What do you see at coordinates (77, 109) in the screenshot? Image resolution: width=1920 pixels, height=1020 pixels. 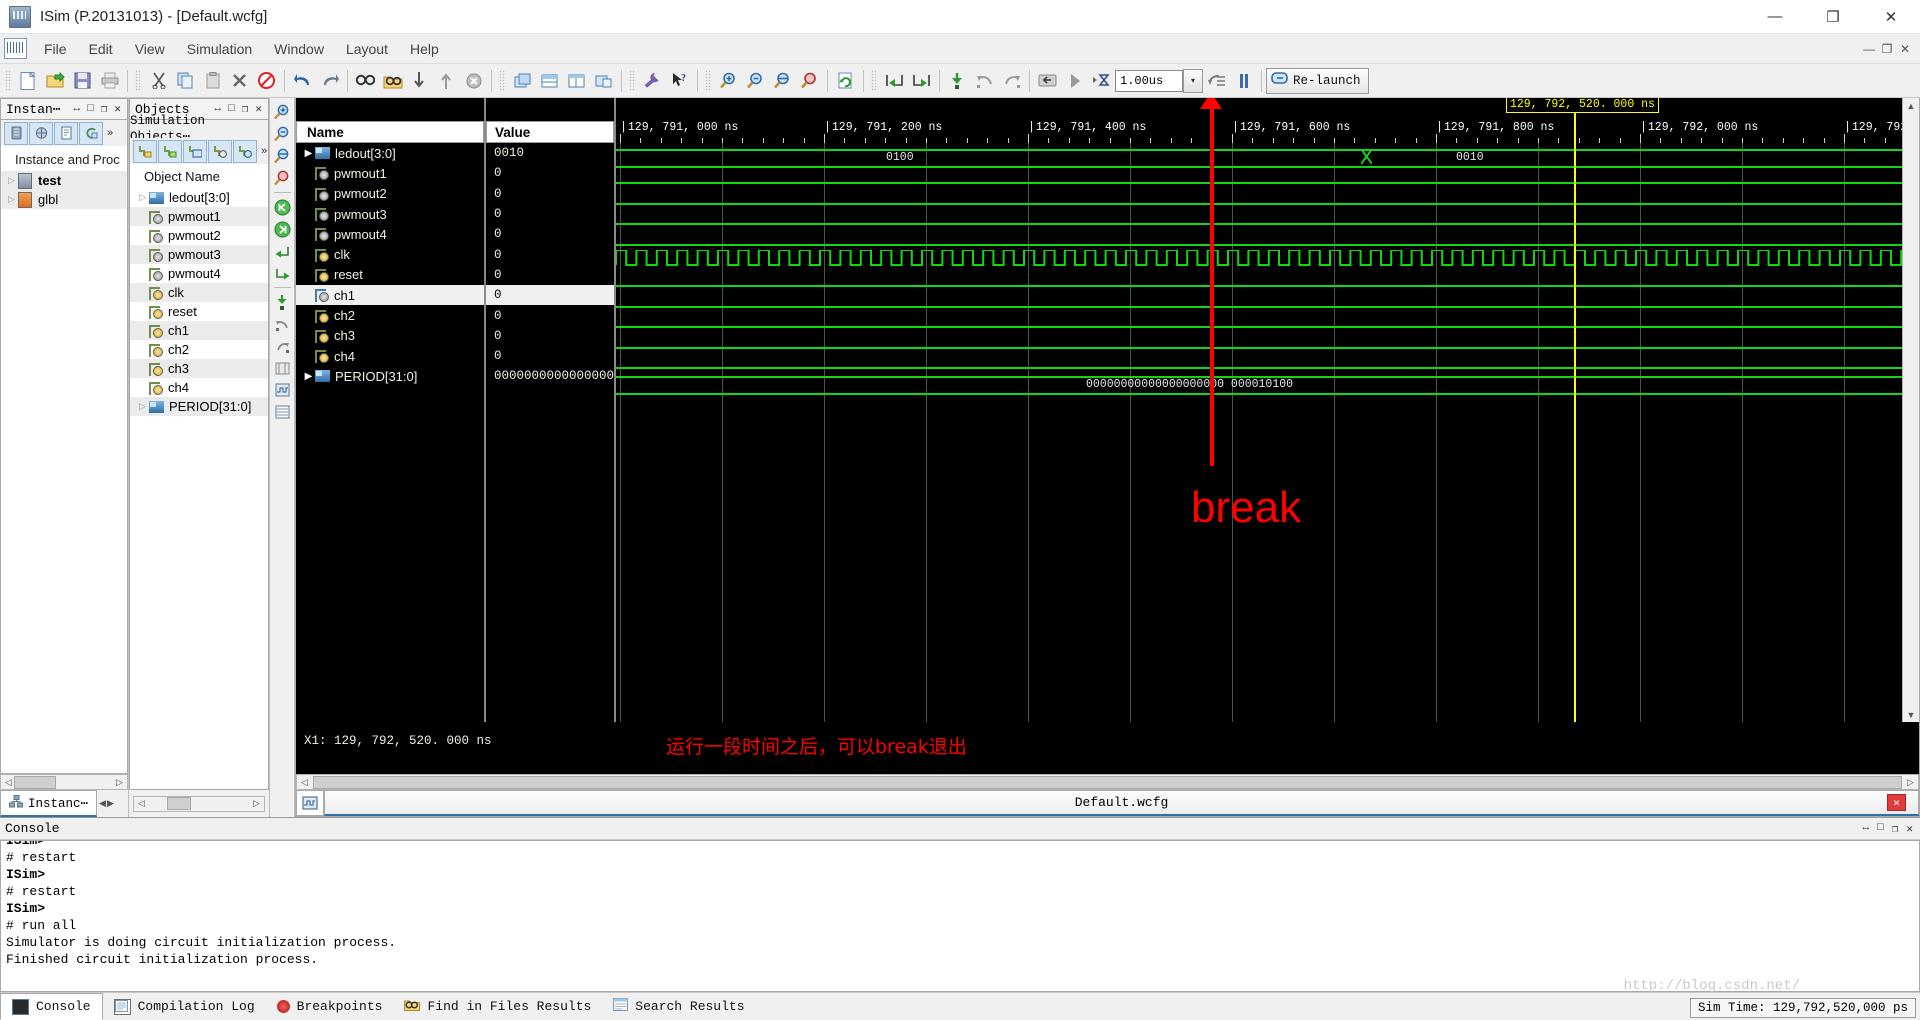 I see `instances-undock-icon: ↔` at bounding box center [77, 109].